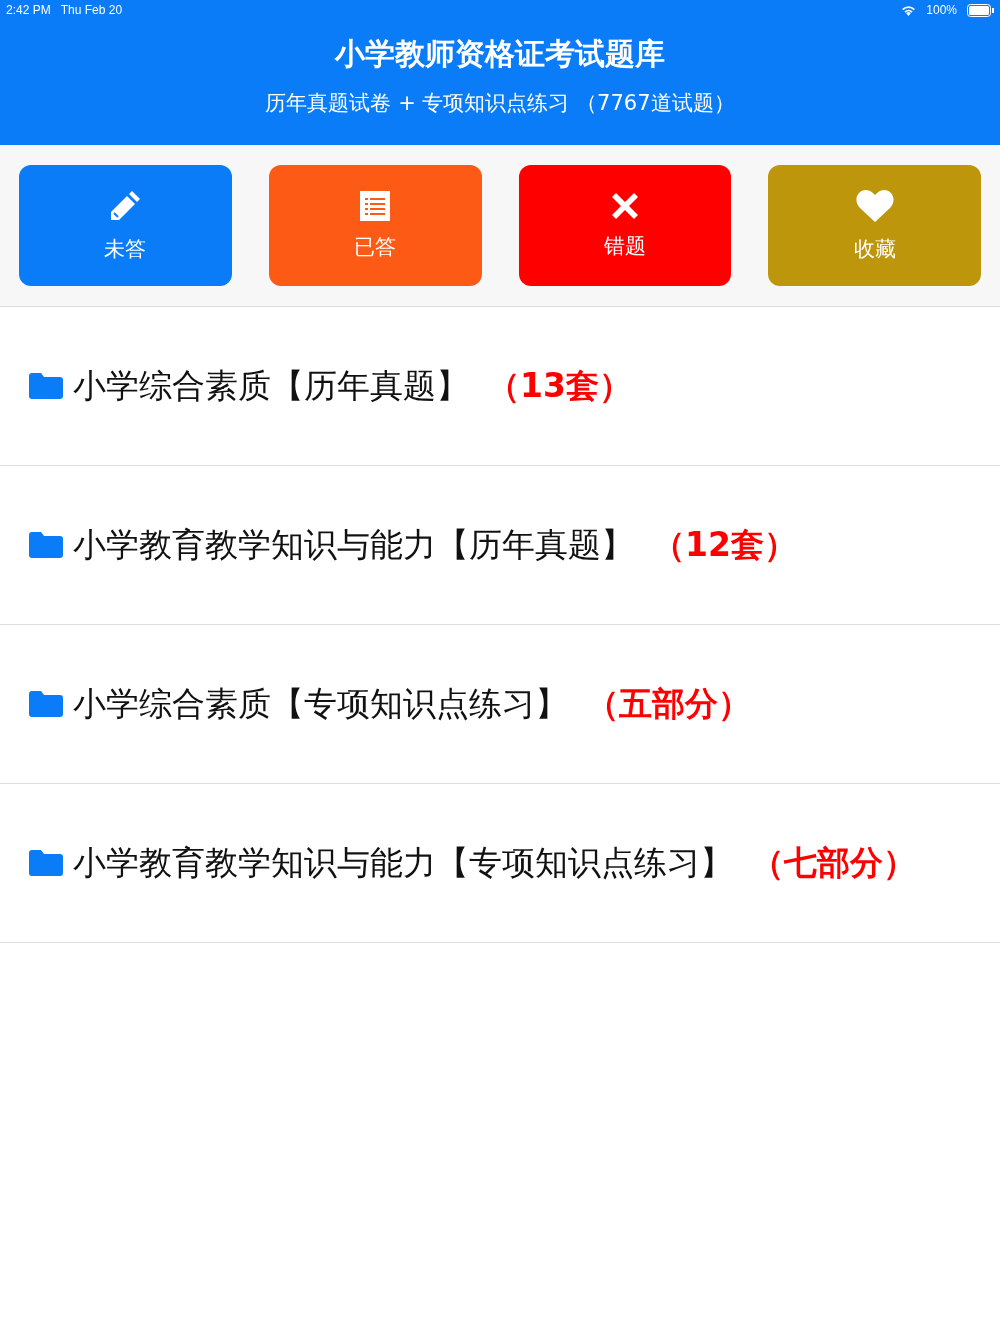  Describe the element at coordinates (375, 205) in the screenshot. I see `list-icon` at that location.